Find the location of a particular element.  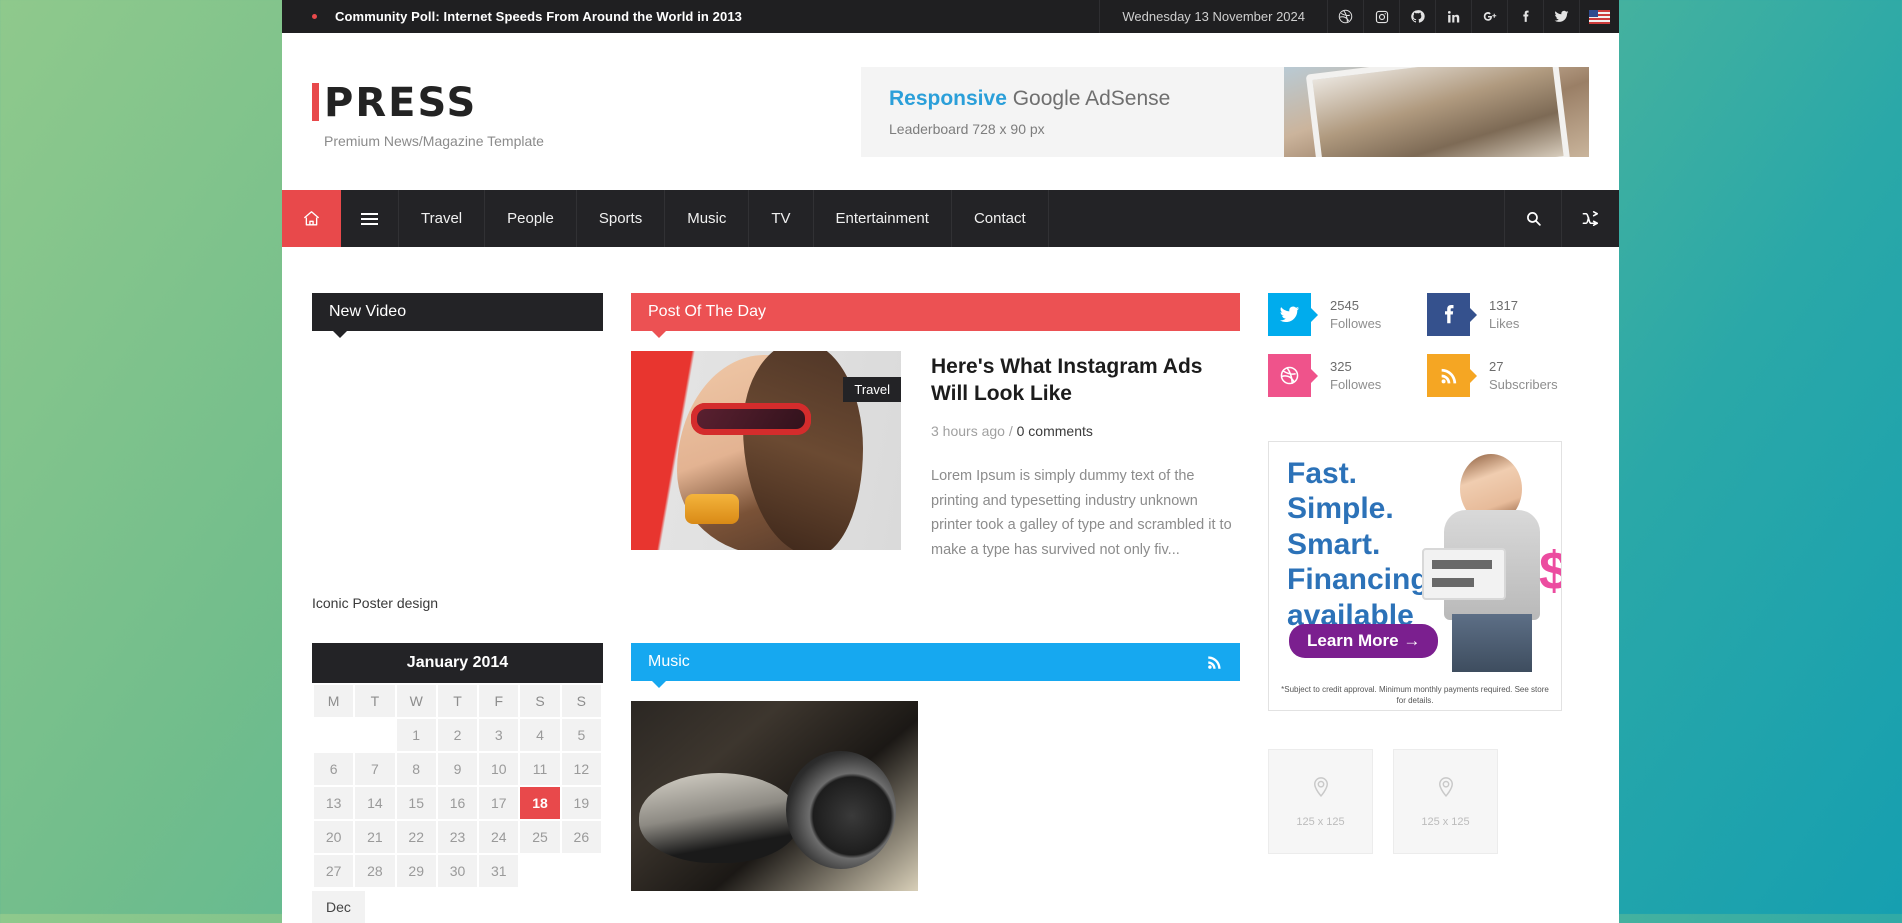

twitter-icon is located at coordinates (1561, 16).